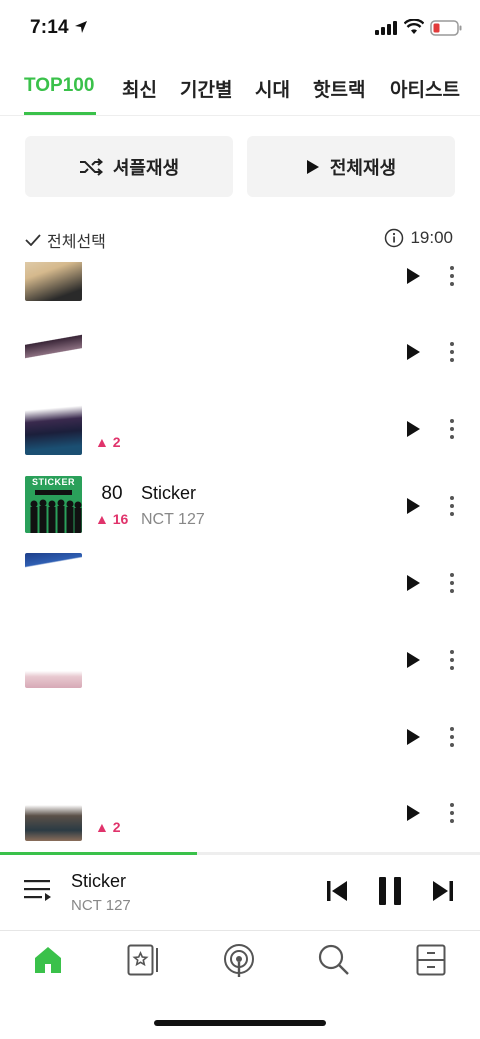 This screenshot has height=1039, width=480. Describe the element at coordinates (91, 166) in the screenshot. I see `shuffle-icon` at that location.